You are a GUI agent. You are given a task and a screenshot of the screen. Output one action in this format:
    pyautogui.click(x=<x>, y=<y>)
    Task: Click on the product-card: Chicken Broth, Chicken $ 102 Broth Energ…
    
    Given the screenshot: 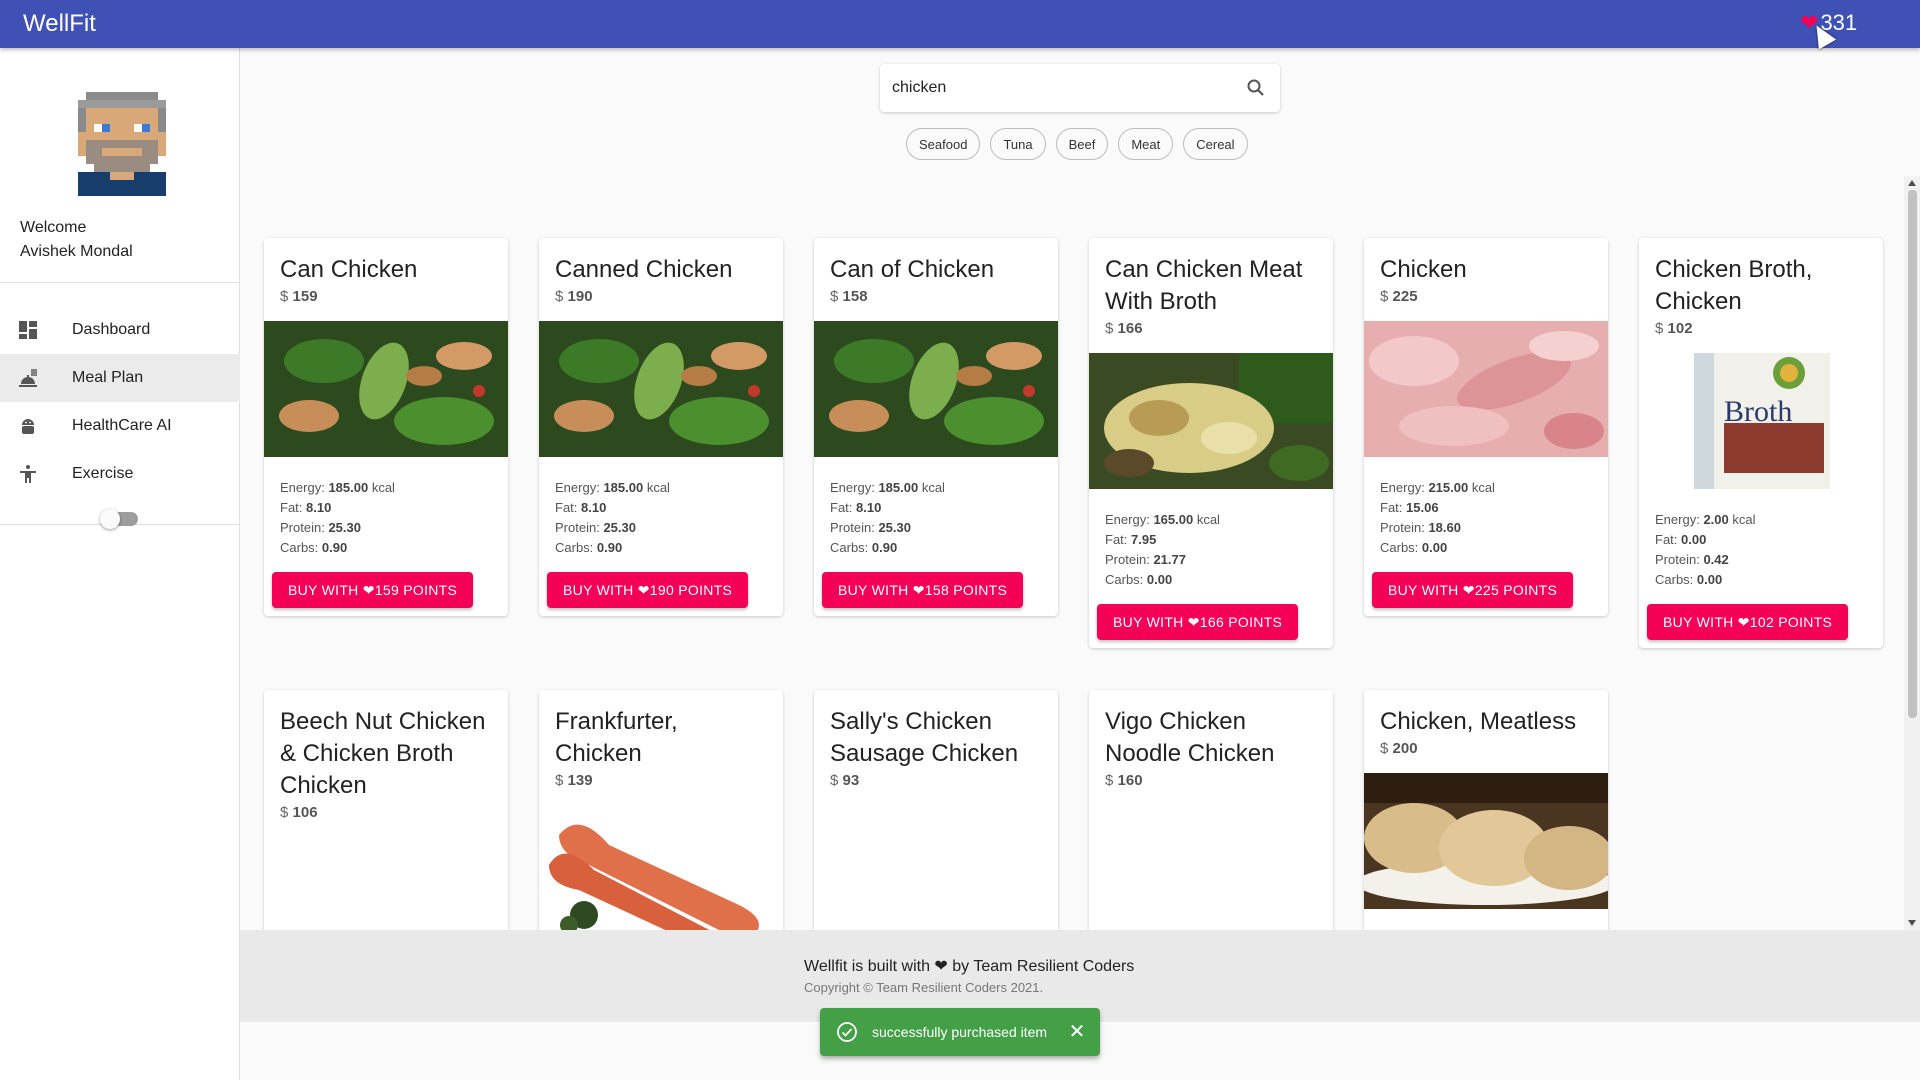 What is the action you would take?
    pyautogui.click(x=1761, y=443)
    